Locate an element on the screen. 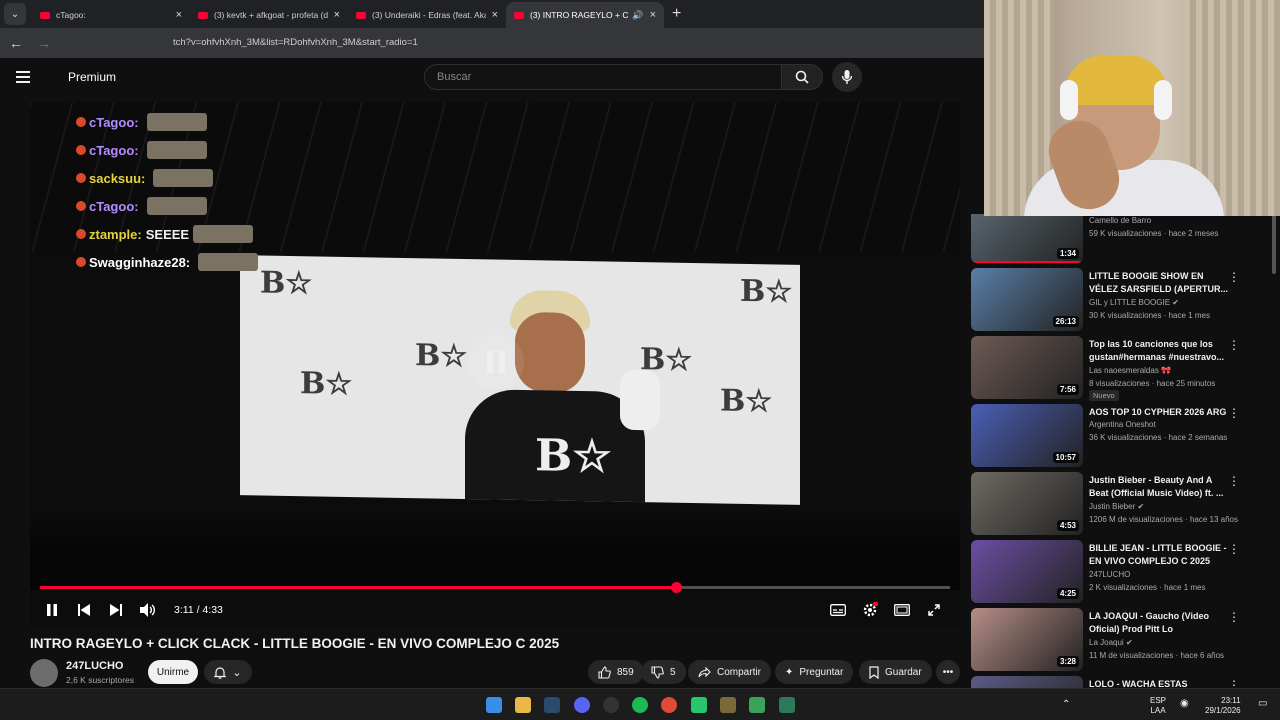  recommendation-channel: La Joaqui ✔ is located at coordinates (1111, 642).